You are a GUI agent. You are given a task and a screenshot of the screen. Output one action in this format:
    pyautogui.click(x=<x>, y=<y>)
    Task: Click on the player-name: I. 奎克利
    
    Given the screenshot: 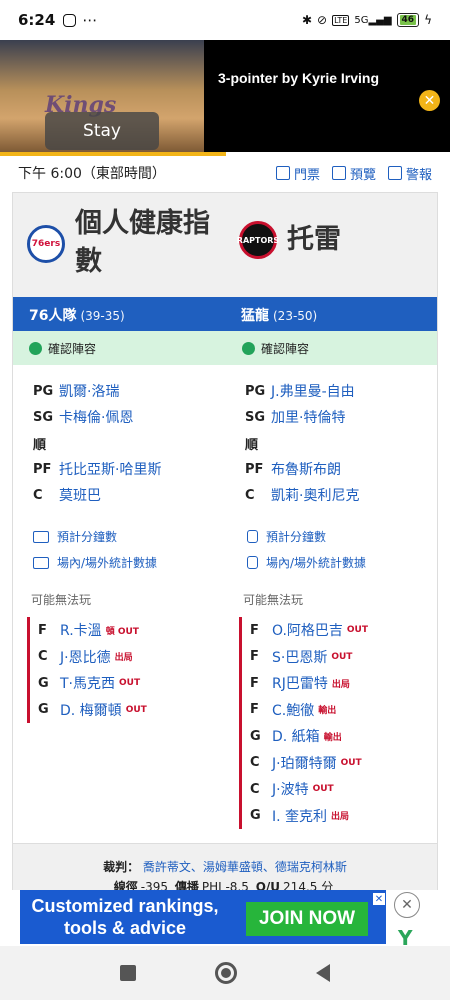 What is the action you would take?
    pyautogui.click(x=300, y=816)
    